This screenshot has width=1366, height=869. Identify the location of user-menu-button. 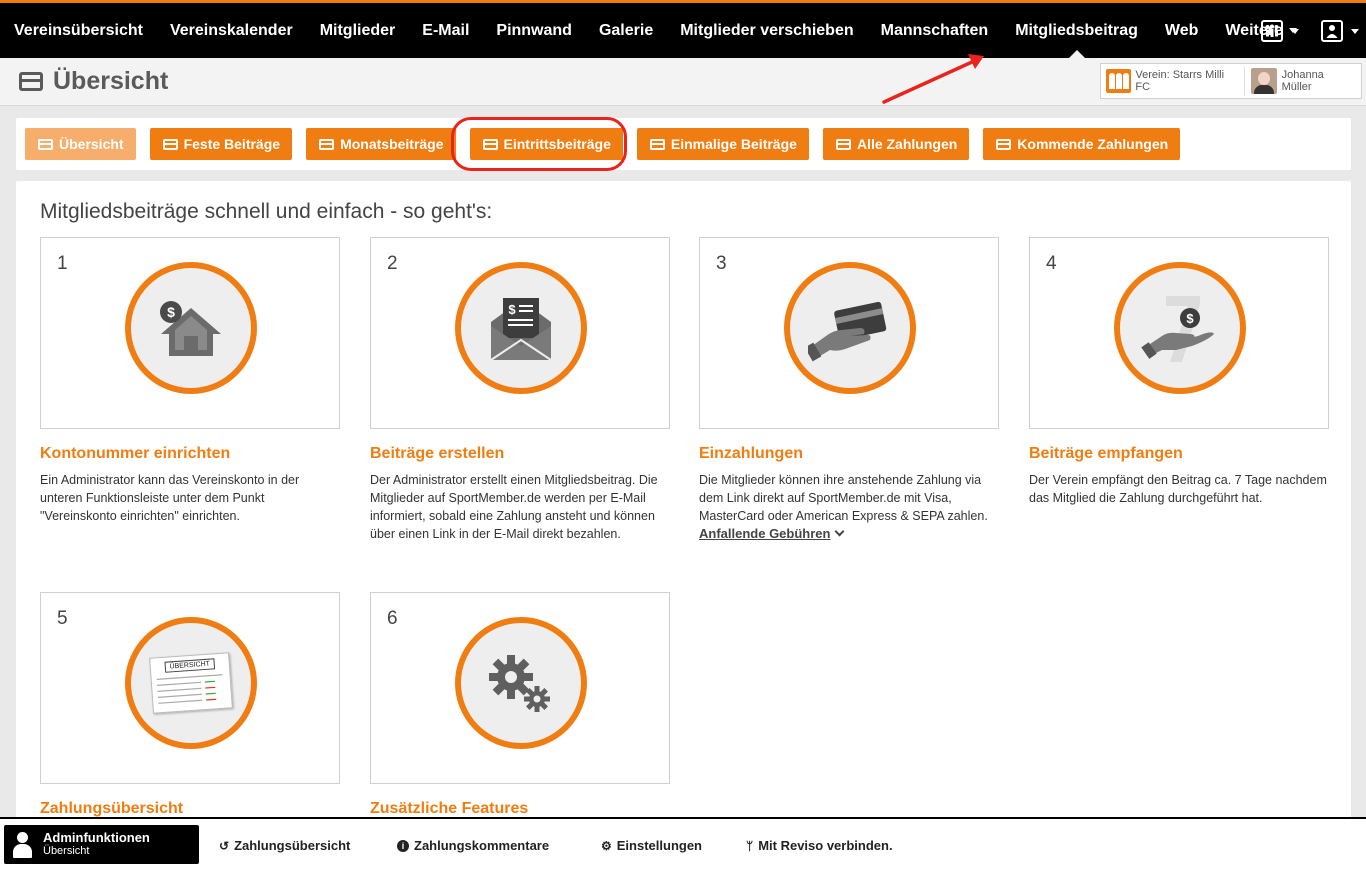
(1340, 31).